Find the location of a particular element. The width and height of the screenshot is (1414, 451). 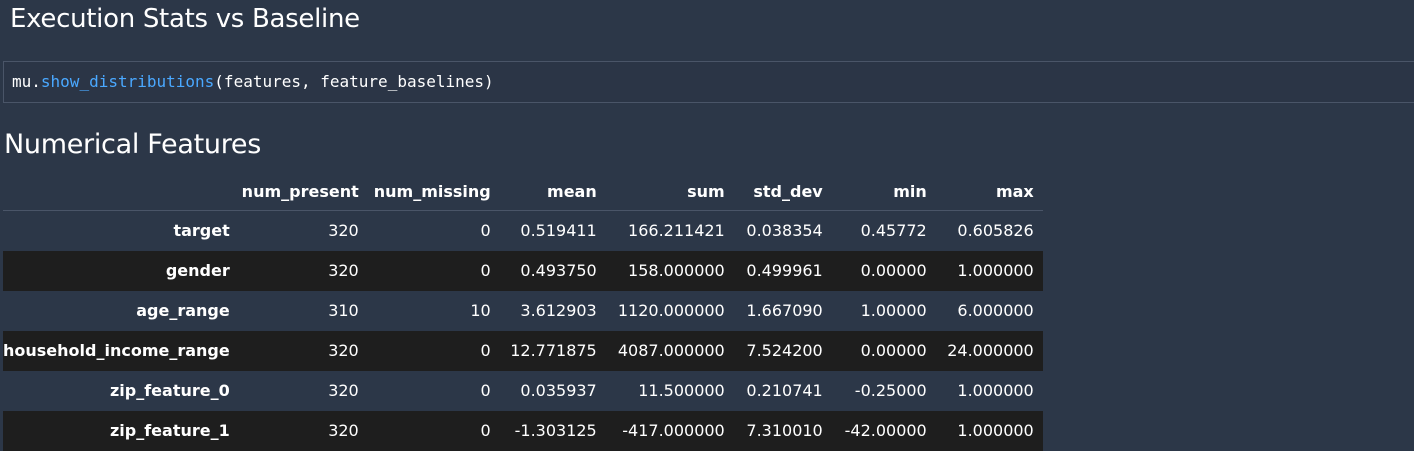

row-label: zip_feature_0 is located at coordinates (169, 390).